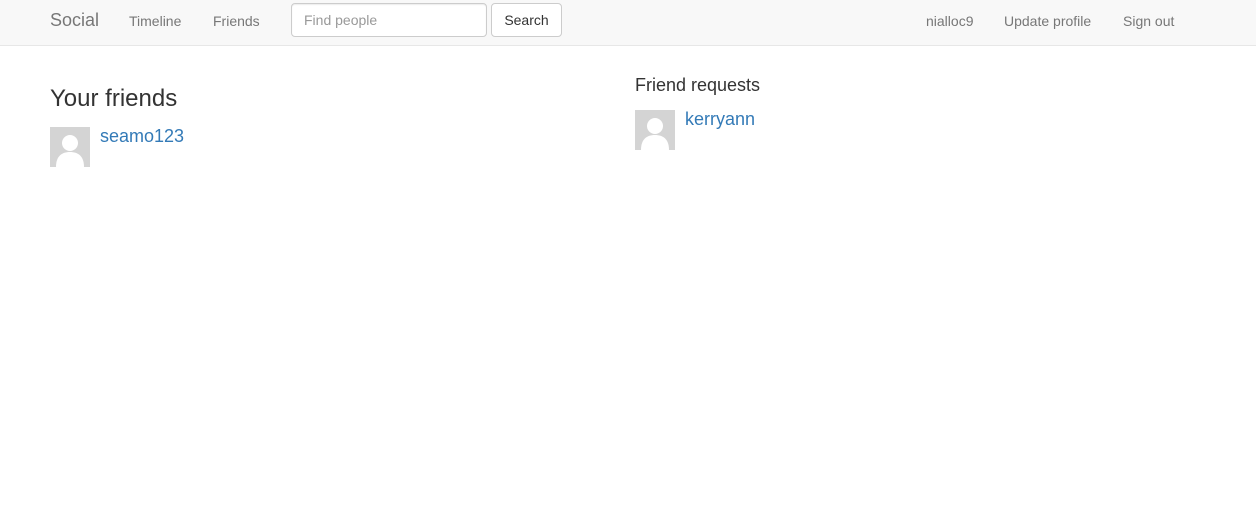  I want to click on search-button: Search, so click(526, 20).